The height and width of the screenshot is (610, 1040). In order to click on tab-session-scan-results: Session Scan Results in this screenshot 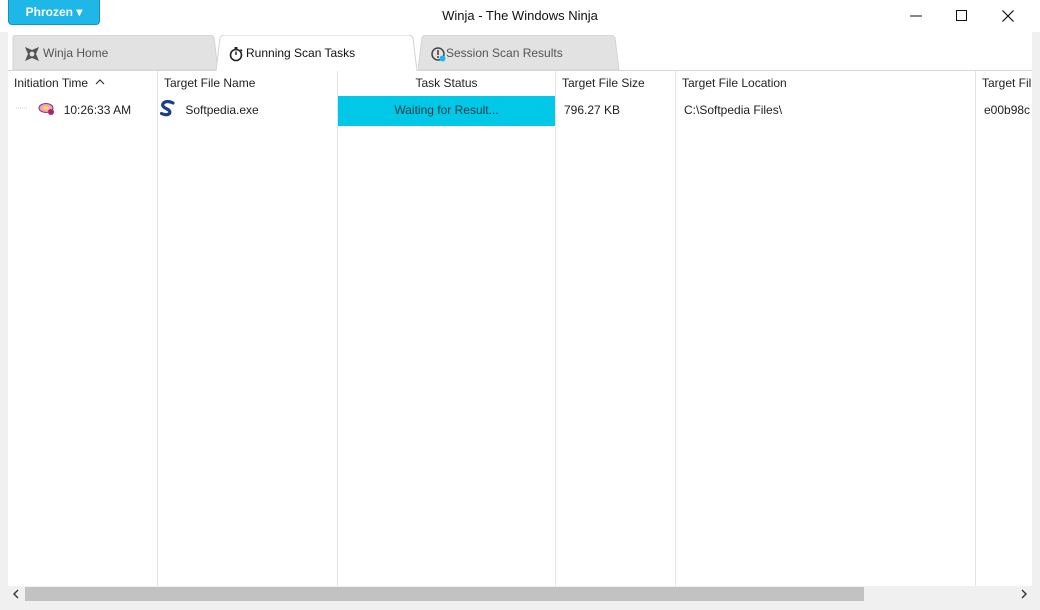, I will do `click(519, 53)`.